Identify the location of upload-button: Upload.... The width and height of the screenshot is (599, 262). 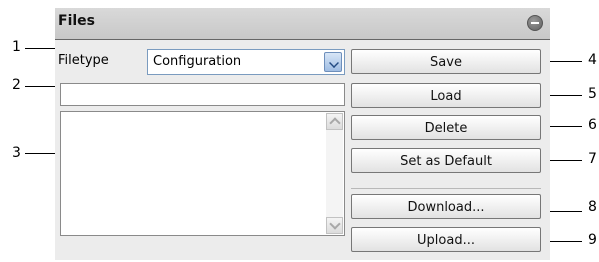
(446, 239).